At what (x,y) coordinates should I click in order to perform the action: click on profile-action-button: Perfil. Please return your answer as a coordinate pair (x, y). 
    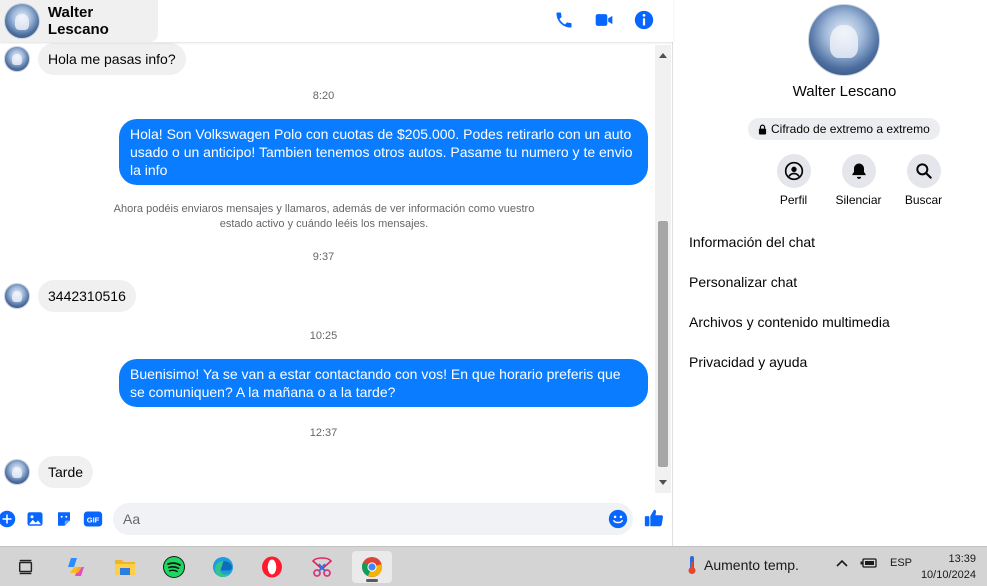
    Looking at the image, I should click on (793, 180).